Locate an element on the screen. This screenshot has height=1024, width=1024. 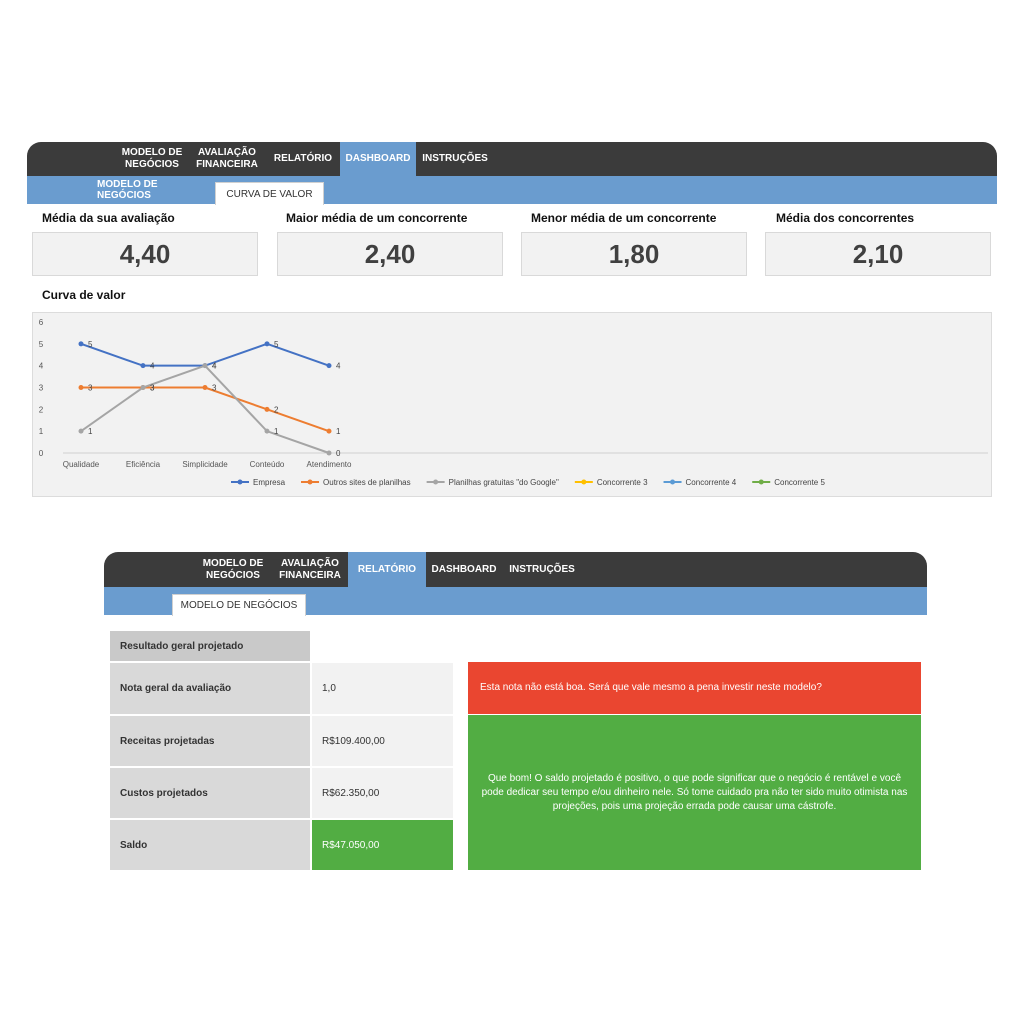
y-tick-label: 0 is located at coordinates (41, 453).